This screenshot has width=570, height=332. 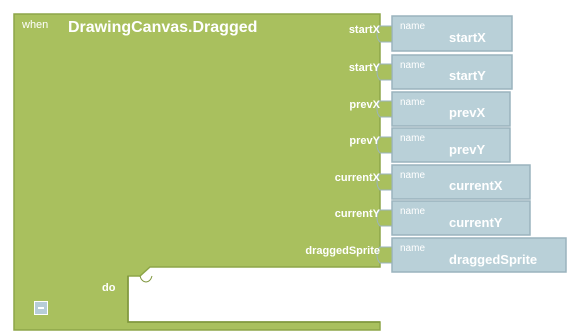 I want to click on param-block-prevY, so click(x=443, y=145).